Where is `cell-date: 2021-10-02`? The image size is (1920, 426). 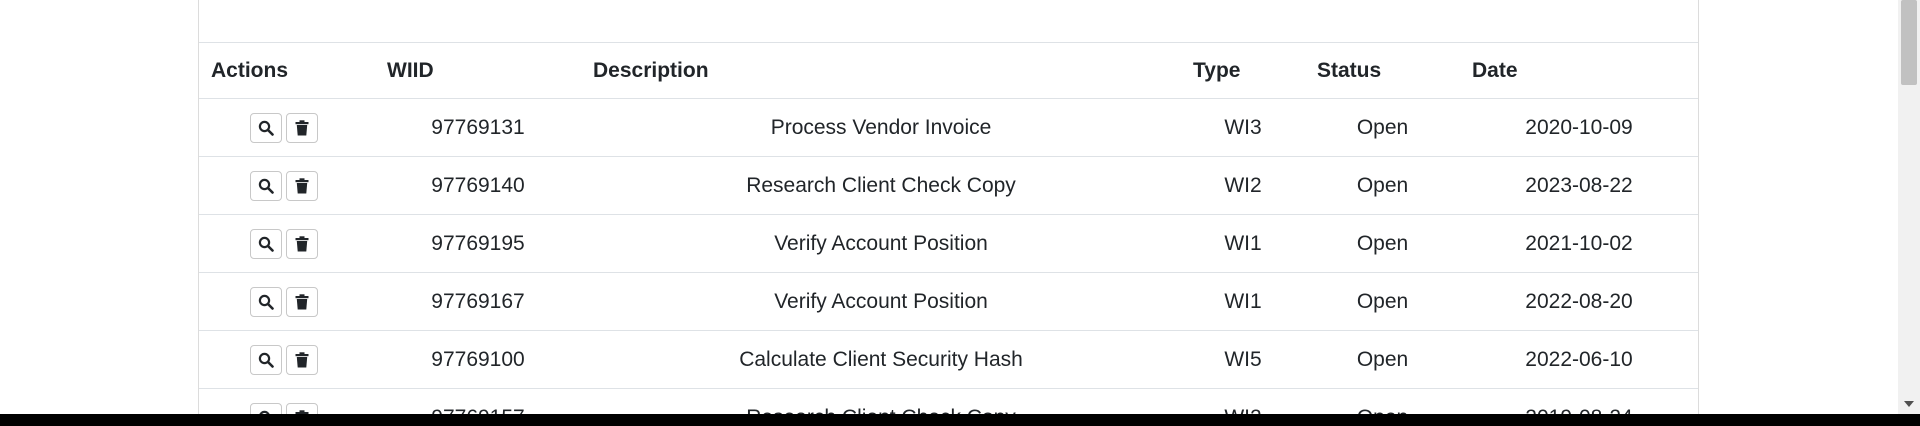 cell-date: 2021-10-02 is located at coordinates (1579, 243).